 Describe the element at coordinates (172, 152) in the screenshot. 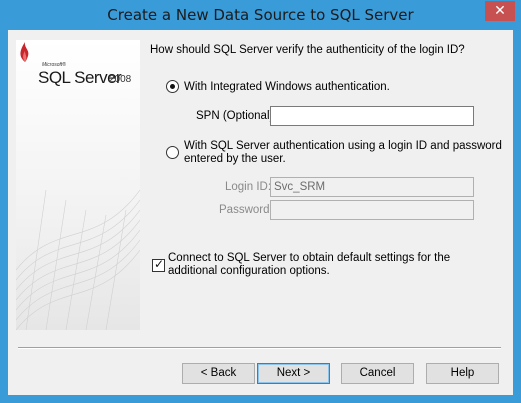

I see `sql-auth-radio` at that location.